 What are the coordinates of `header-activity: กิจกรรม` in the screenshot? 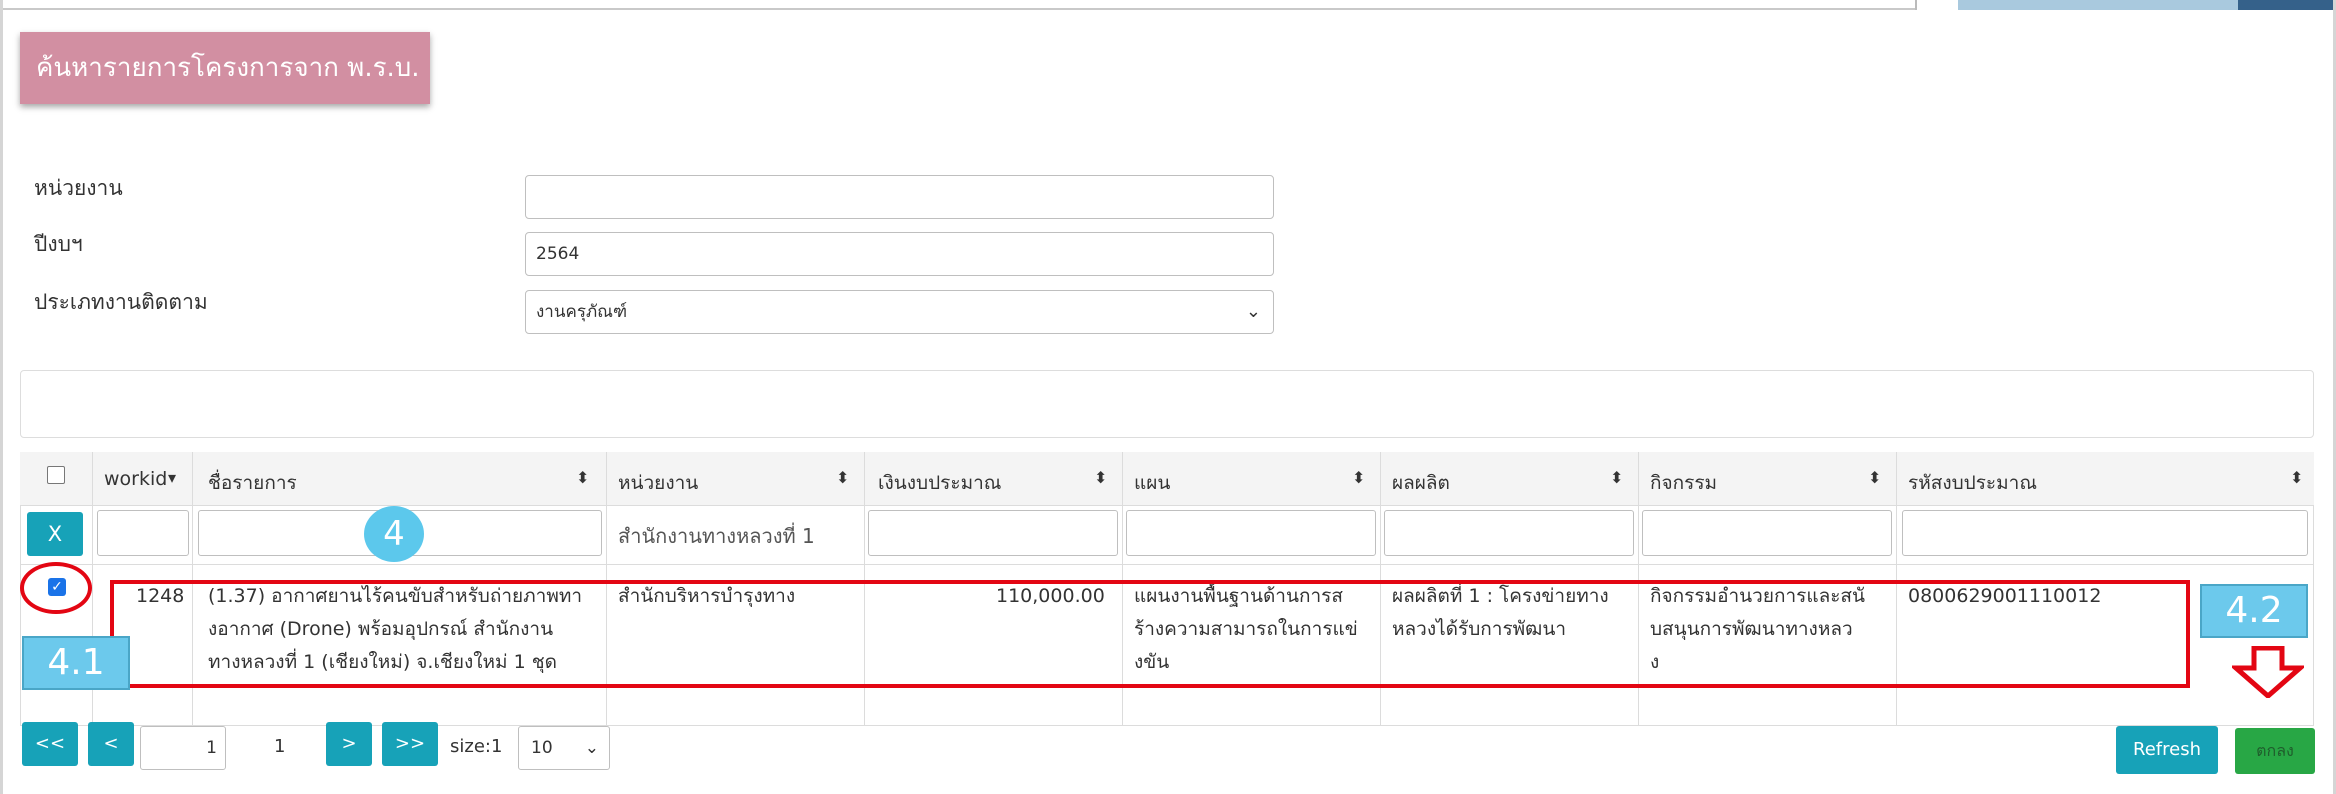 It's located at (1683, 483).